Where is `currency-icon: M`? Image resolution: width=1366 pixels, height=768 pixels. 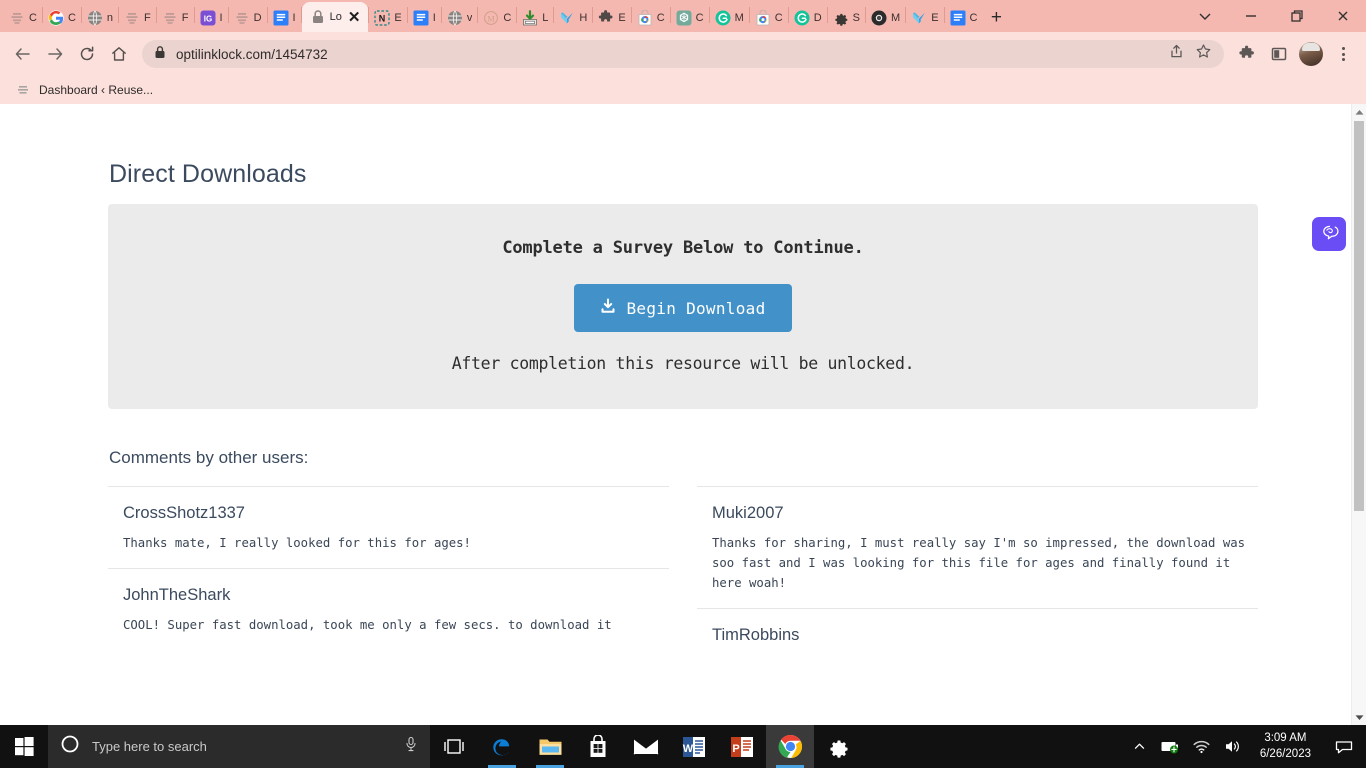
currency-icon: M is located at coordinates (491, 18).